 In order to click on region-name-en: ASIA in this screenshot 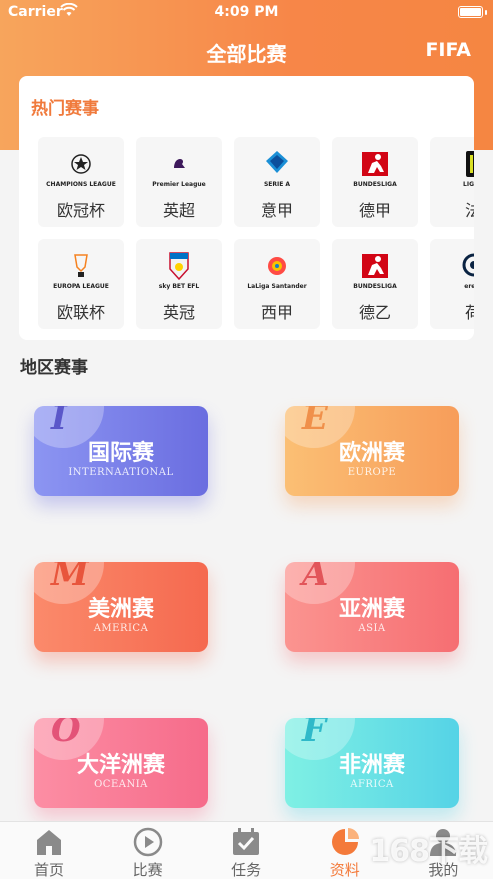, I will do `click(372, 628)`.